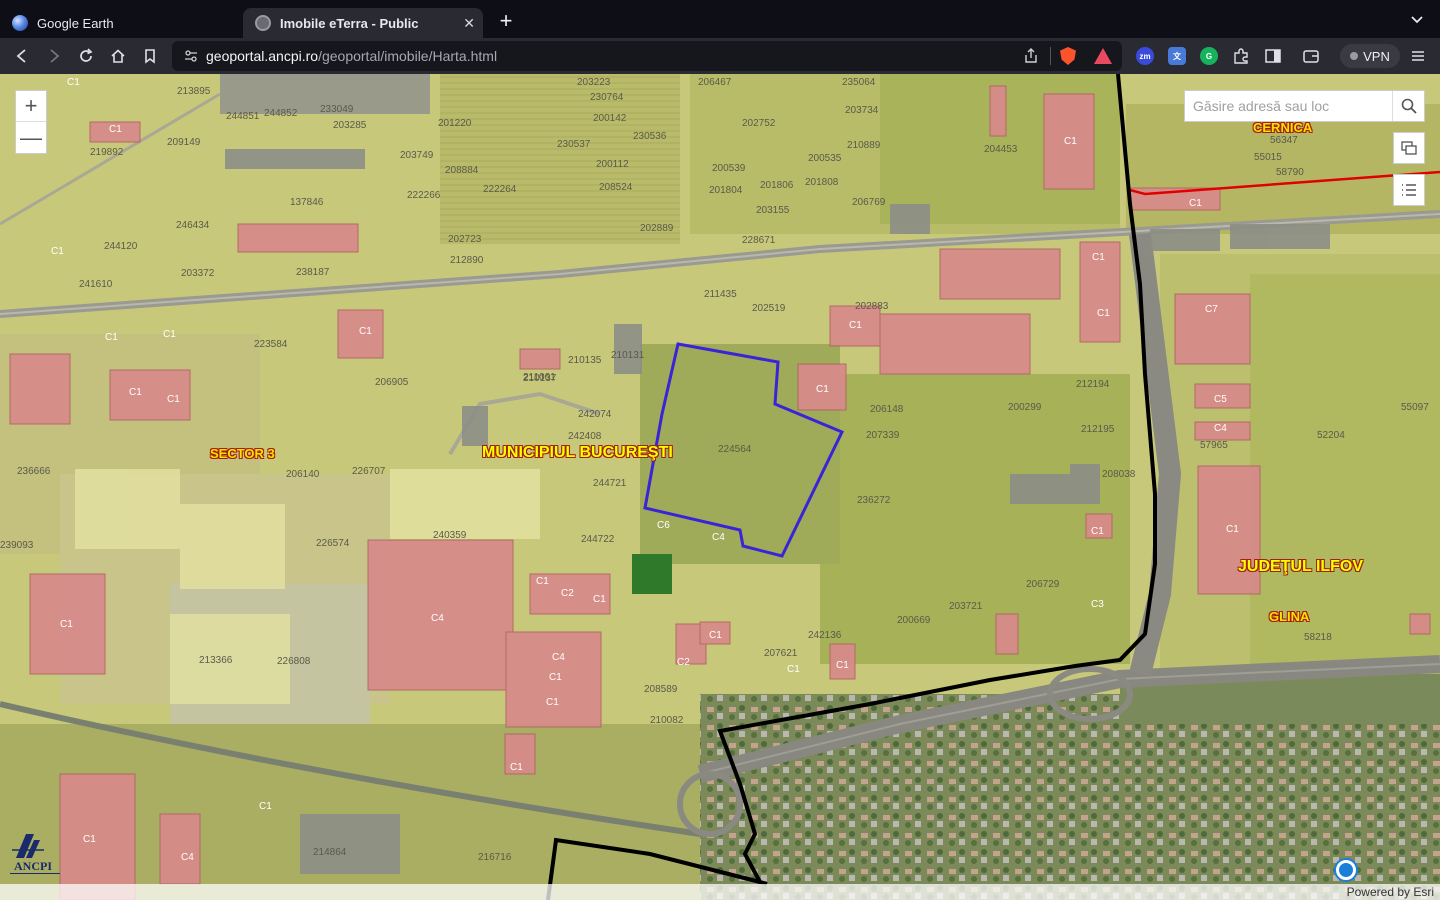 Image resolution: width=1440 pixels, height=900 pixels. I want to click on home-icon, so click(118, 56).